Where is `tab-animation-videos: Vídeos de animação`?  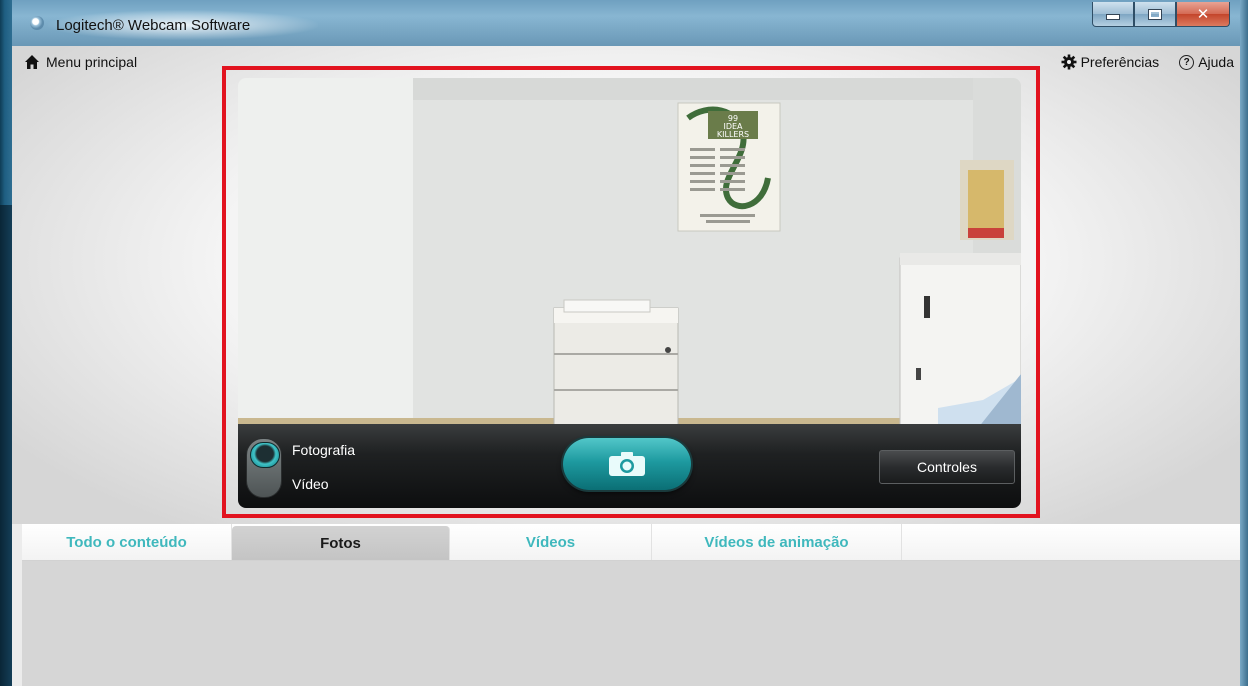
tab-animation-videos: Vídeos de animação is located at coordinates (777, 542).